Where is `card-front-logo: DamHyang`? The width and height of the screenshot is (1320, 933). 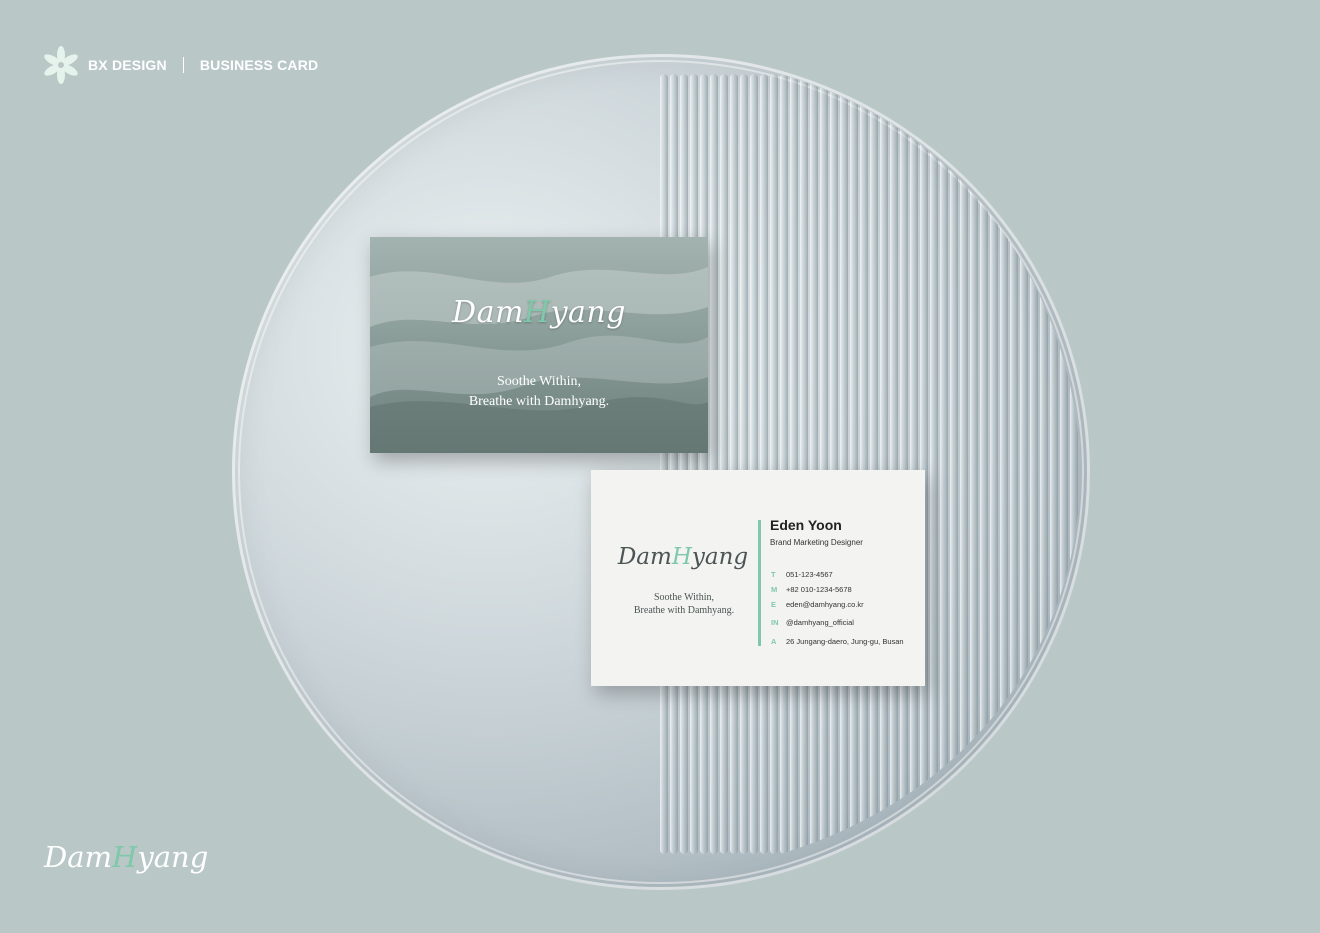
card-front-logo: DamHyang is located at coordinates (539, 312).